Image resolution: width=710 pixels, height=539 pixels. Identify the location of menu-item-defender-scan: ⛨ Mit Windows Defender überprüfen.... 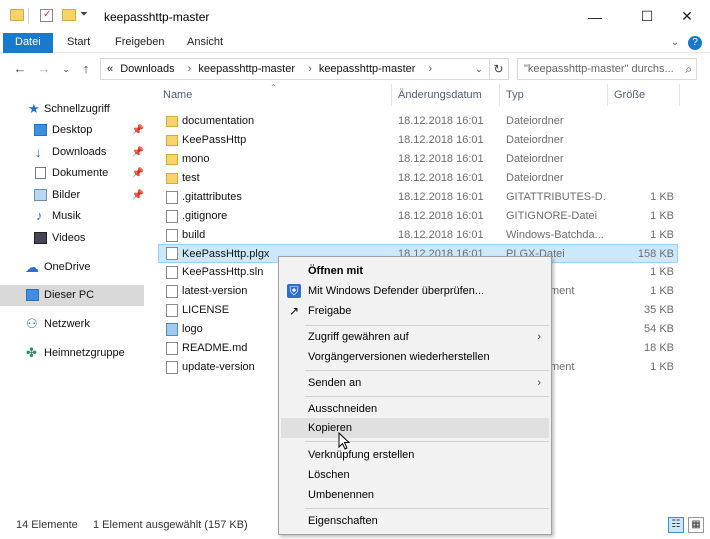
(415, 291).